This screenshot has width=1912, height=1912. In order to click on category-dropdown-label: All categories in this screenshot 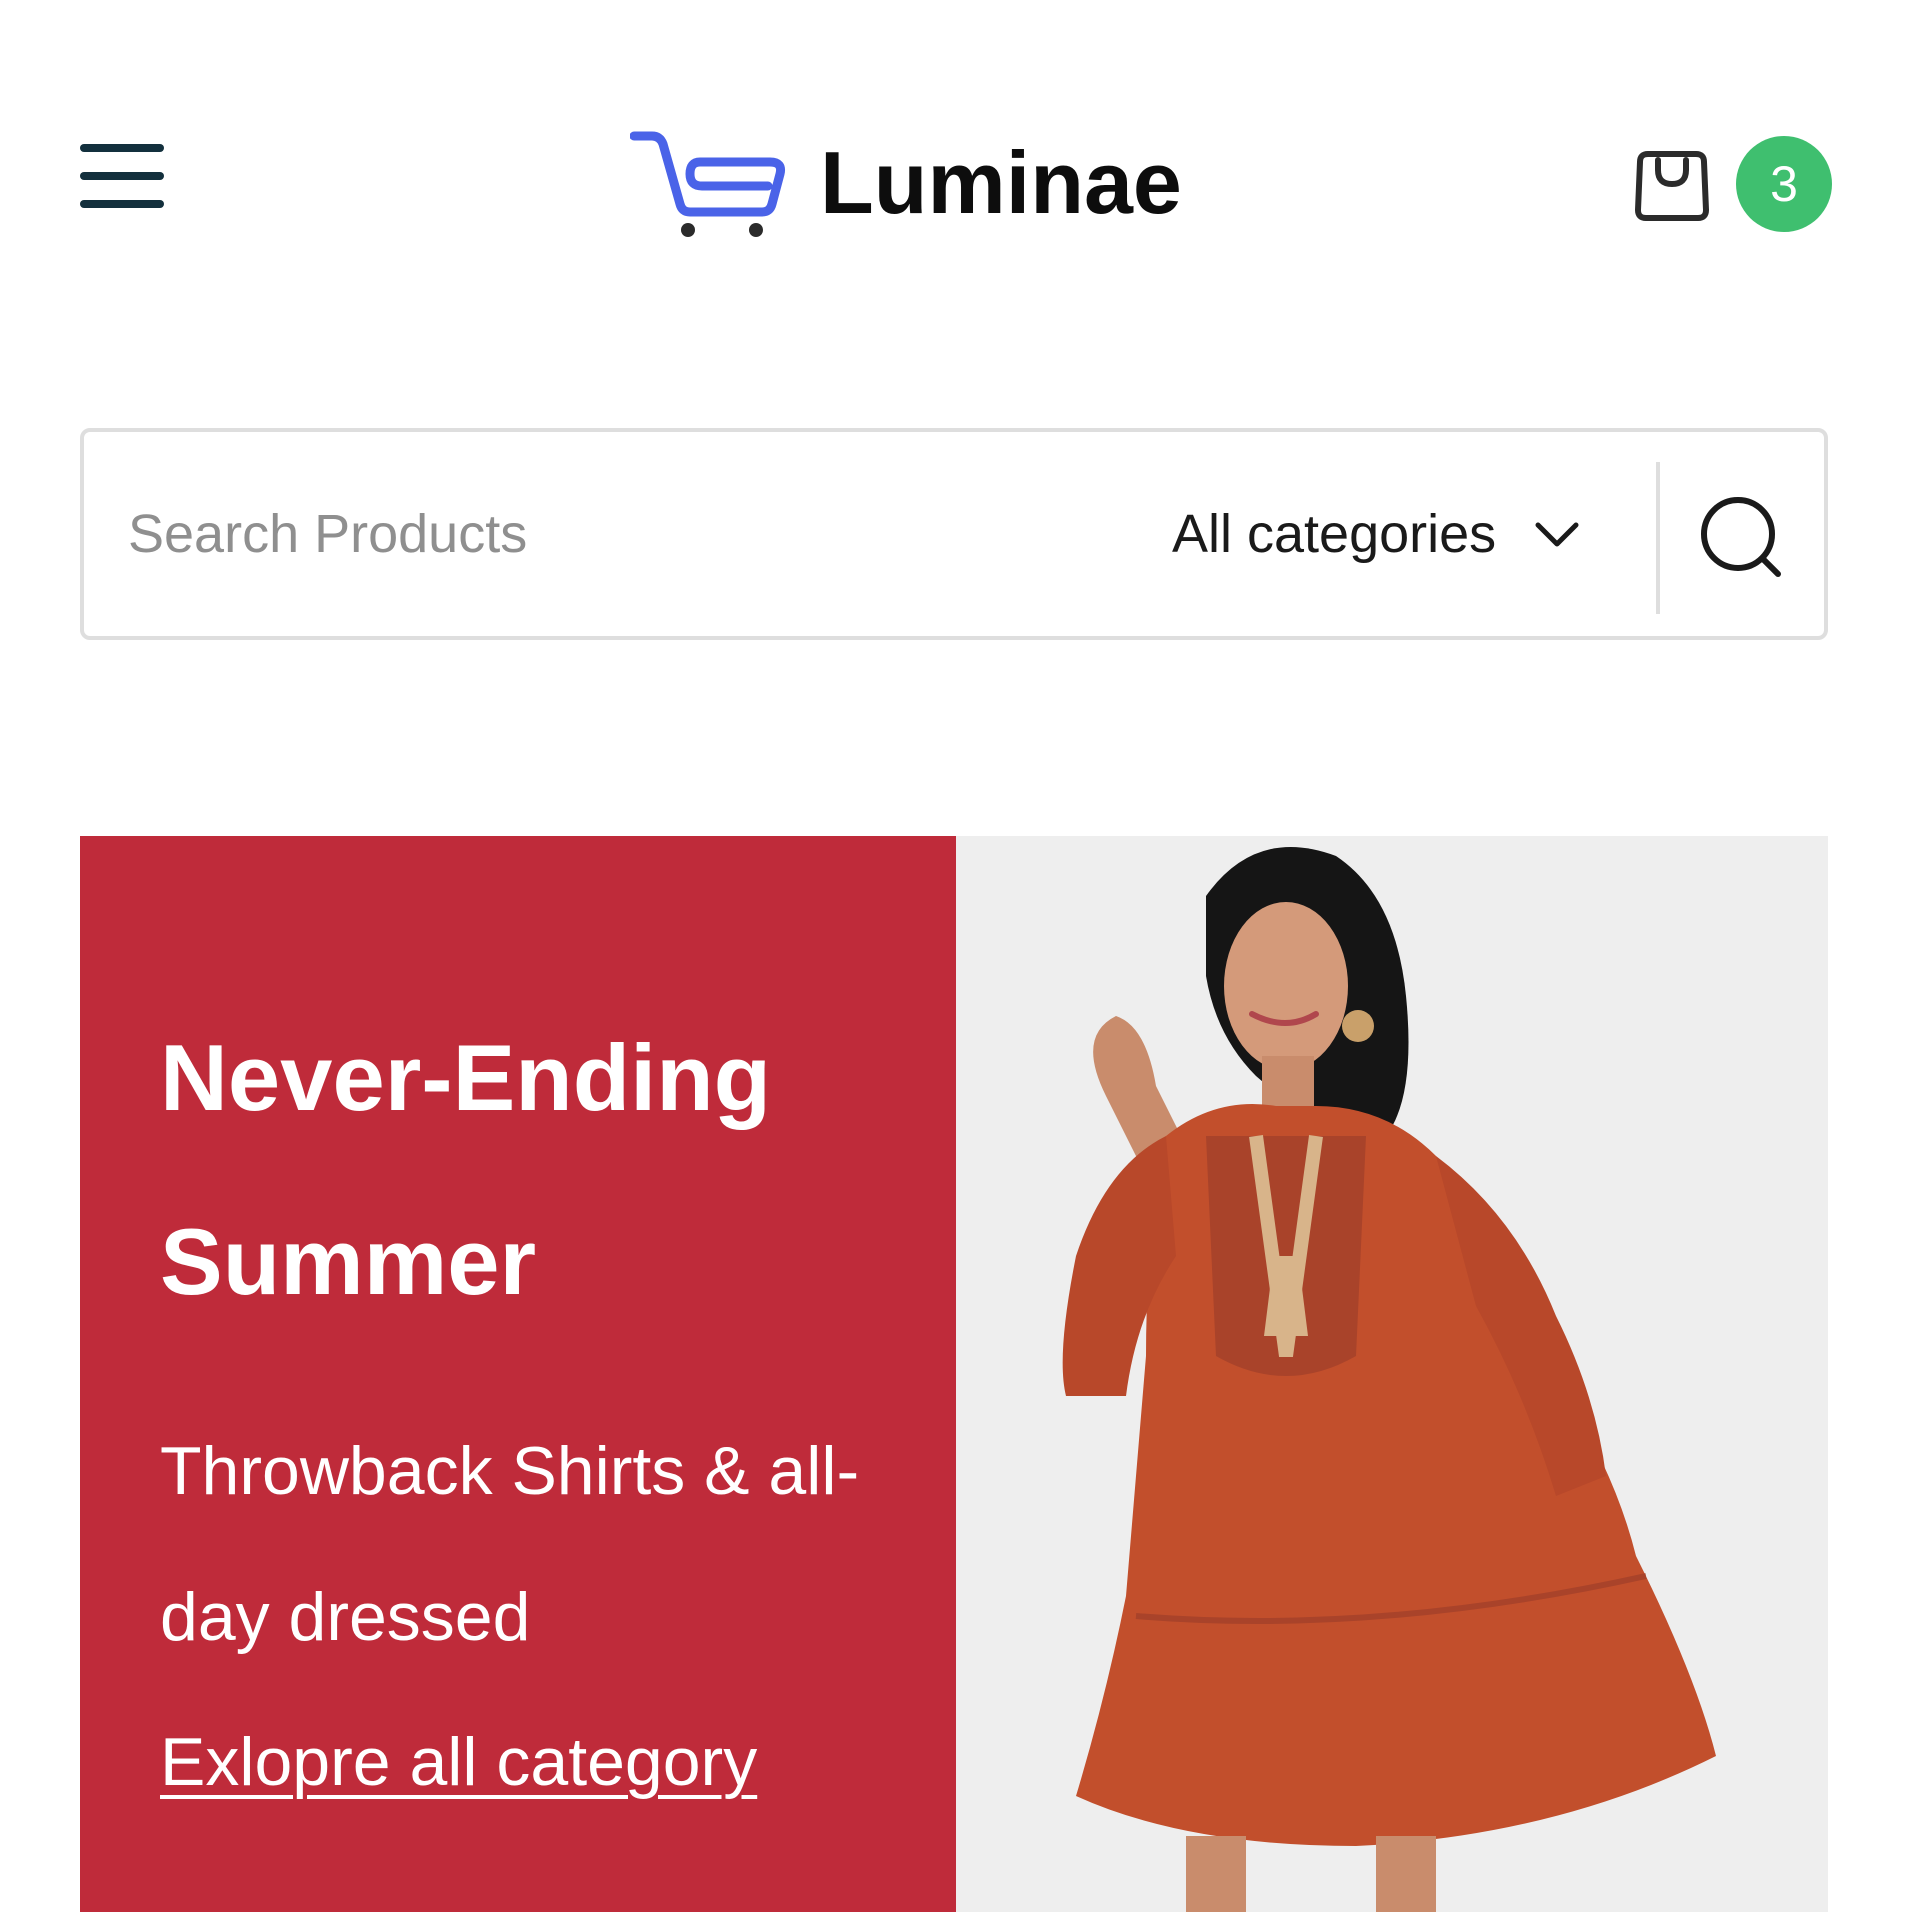, I will do `click(1334, 534)`.